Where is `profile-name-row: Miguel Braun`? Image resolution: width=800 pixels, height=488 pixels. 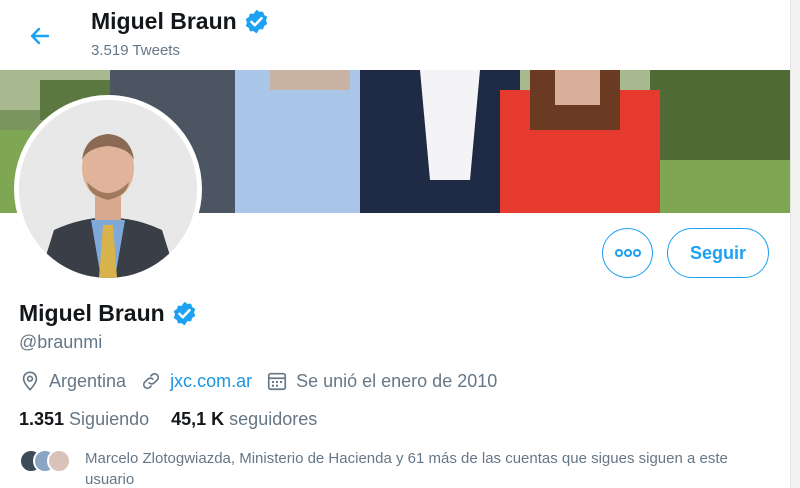 profile-name-row: Miguel Braun is located at coordinates (108, 313).